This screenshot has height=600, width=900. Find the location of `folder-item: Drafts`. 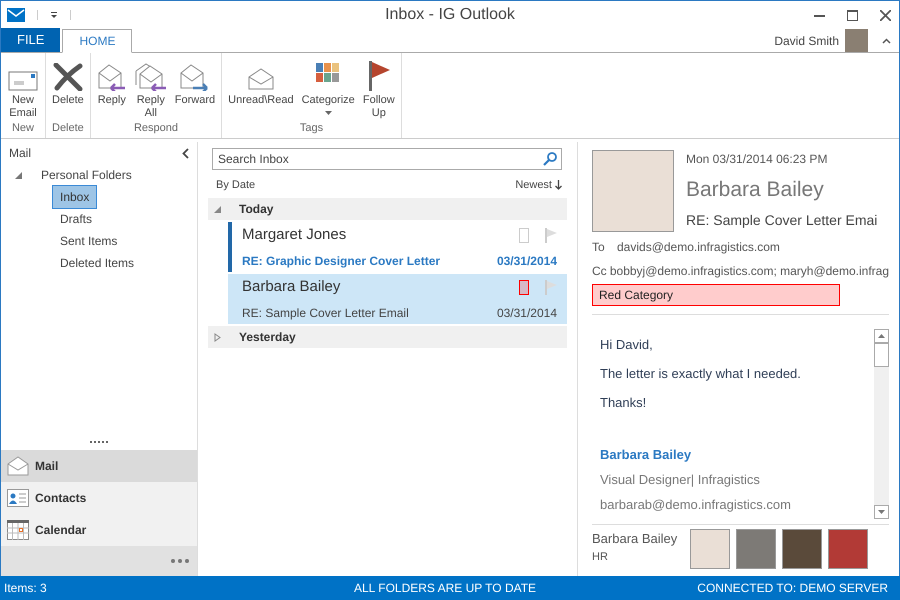

folder-item: Drafts is located at coordinates (76, 219).